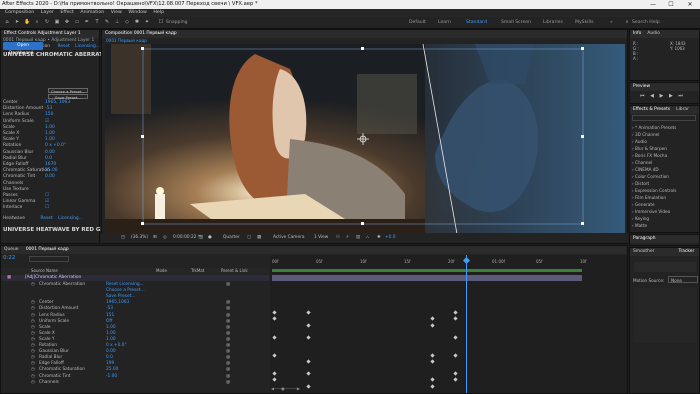 Image resolution: width=700 pixels, height=394 pixels. I want to click on param-row-rotation: Rotation 0 x +0.0°, so click(50, 146).